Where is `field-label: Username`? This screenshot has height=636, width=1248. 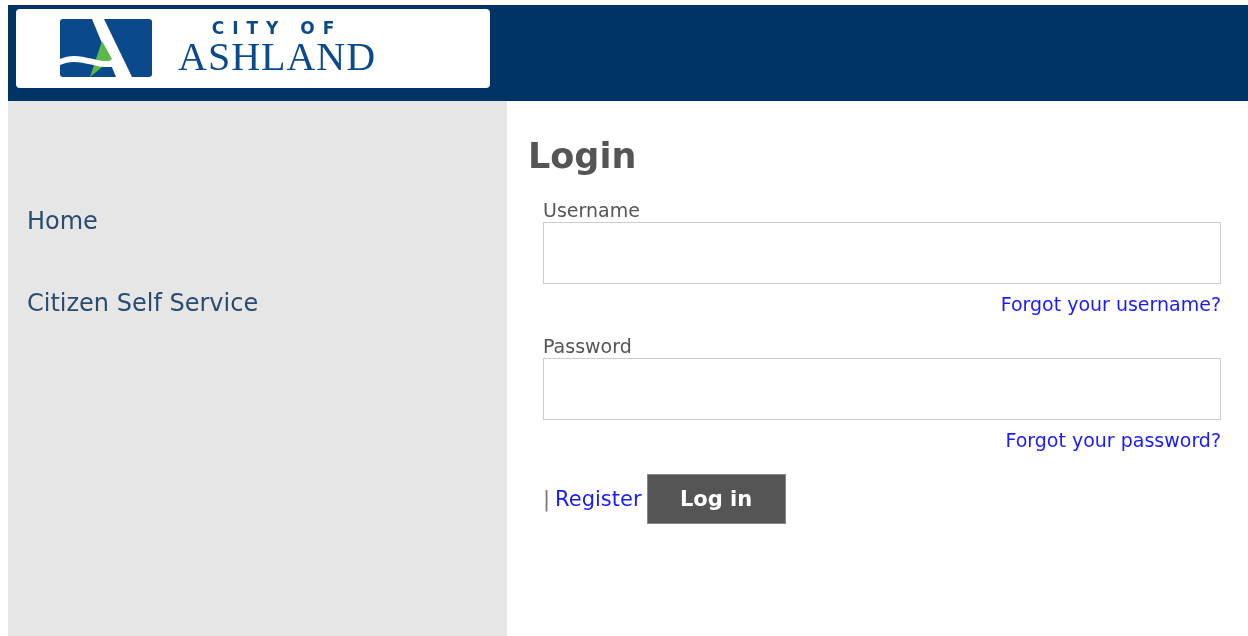
field-label: Username is located at coordinates (592, 210).